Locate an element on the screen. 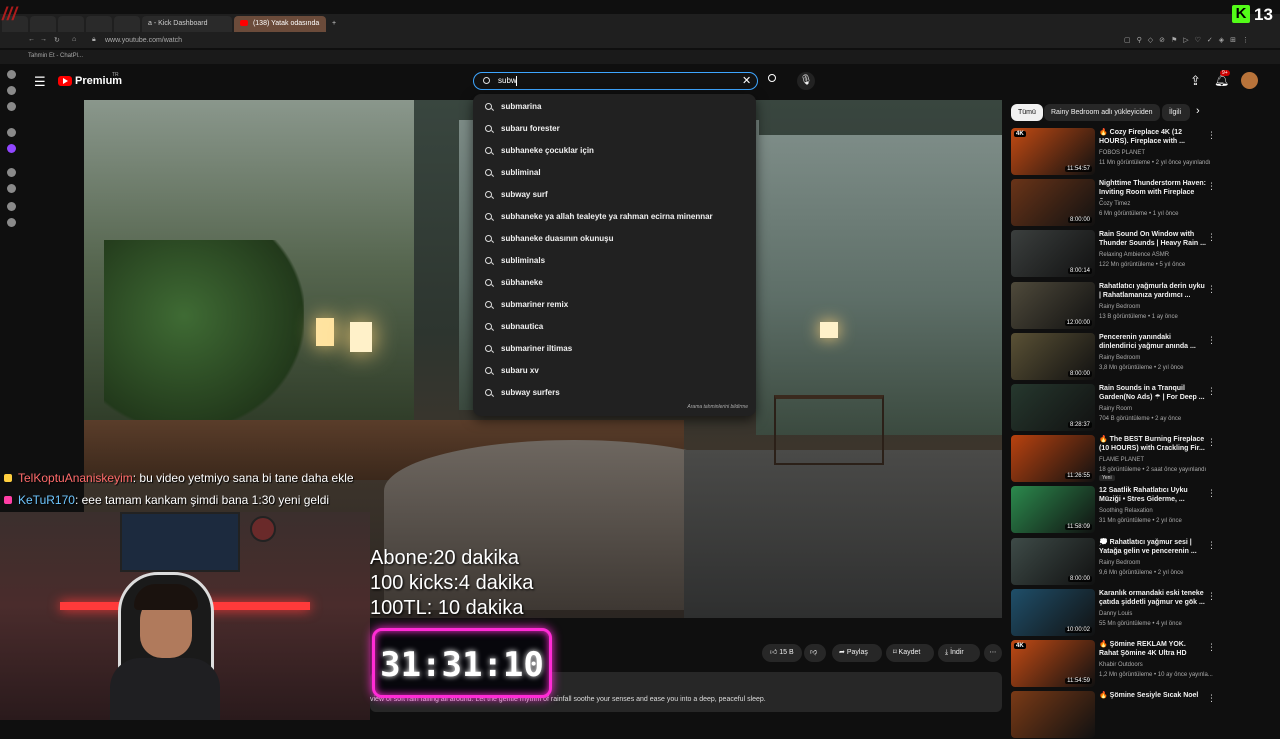  report-predictions-link: Arama tahminlerini bildirme is located at coordinates (717, 407).